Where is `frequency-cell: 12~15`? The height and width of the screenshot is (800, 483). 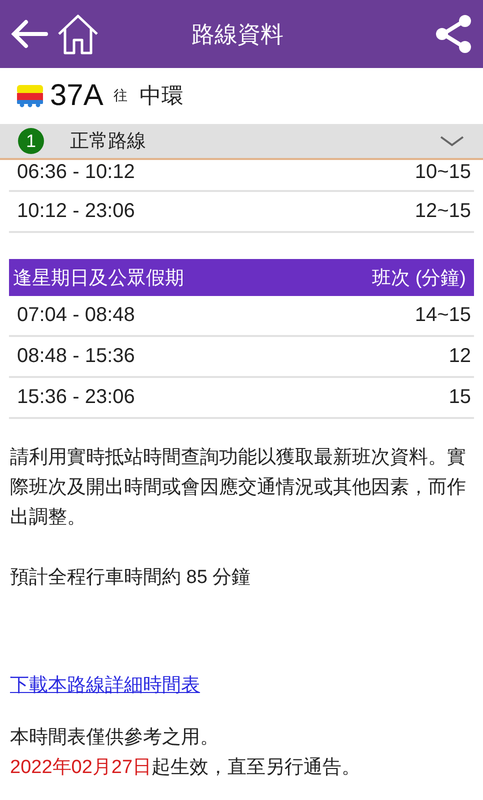
frequency-cell: 12~15 is located at coordinates (442, 211).